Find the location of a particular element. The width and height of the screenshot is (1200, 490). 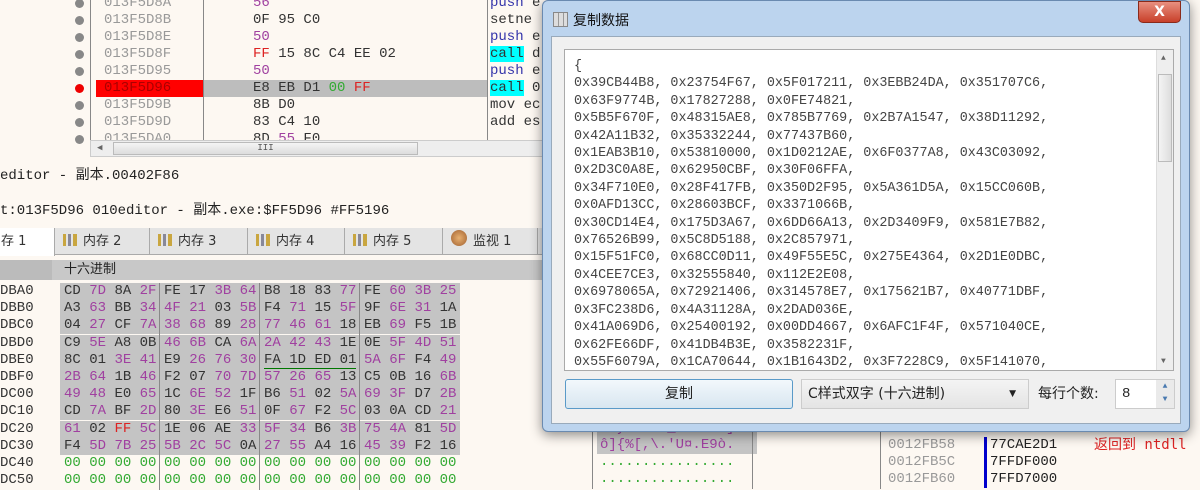

tab-内存 4: 内存 4 is located at coordinates (296, 241).